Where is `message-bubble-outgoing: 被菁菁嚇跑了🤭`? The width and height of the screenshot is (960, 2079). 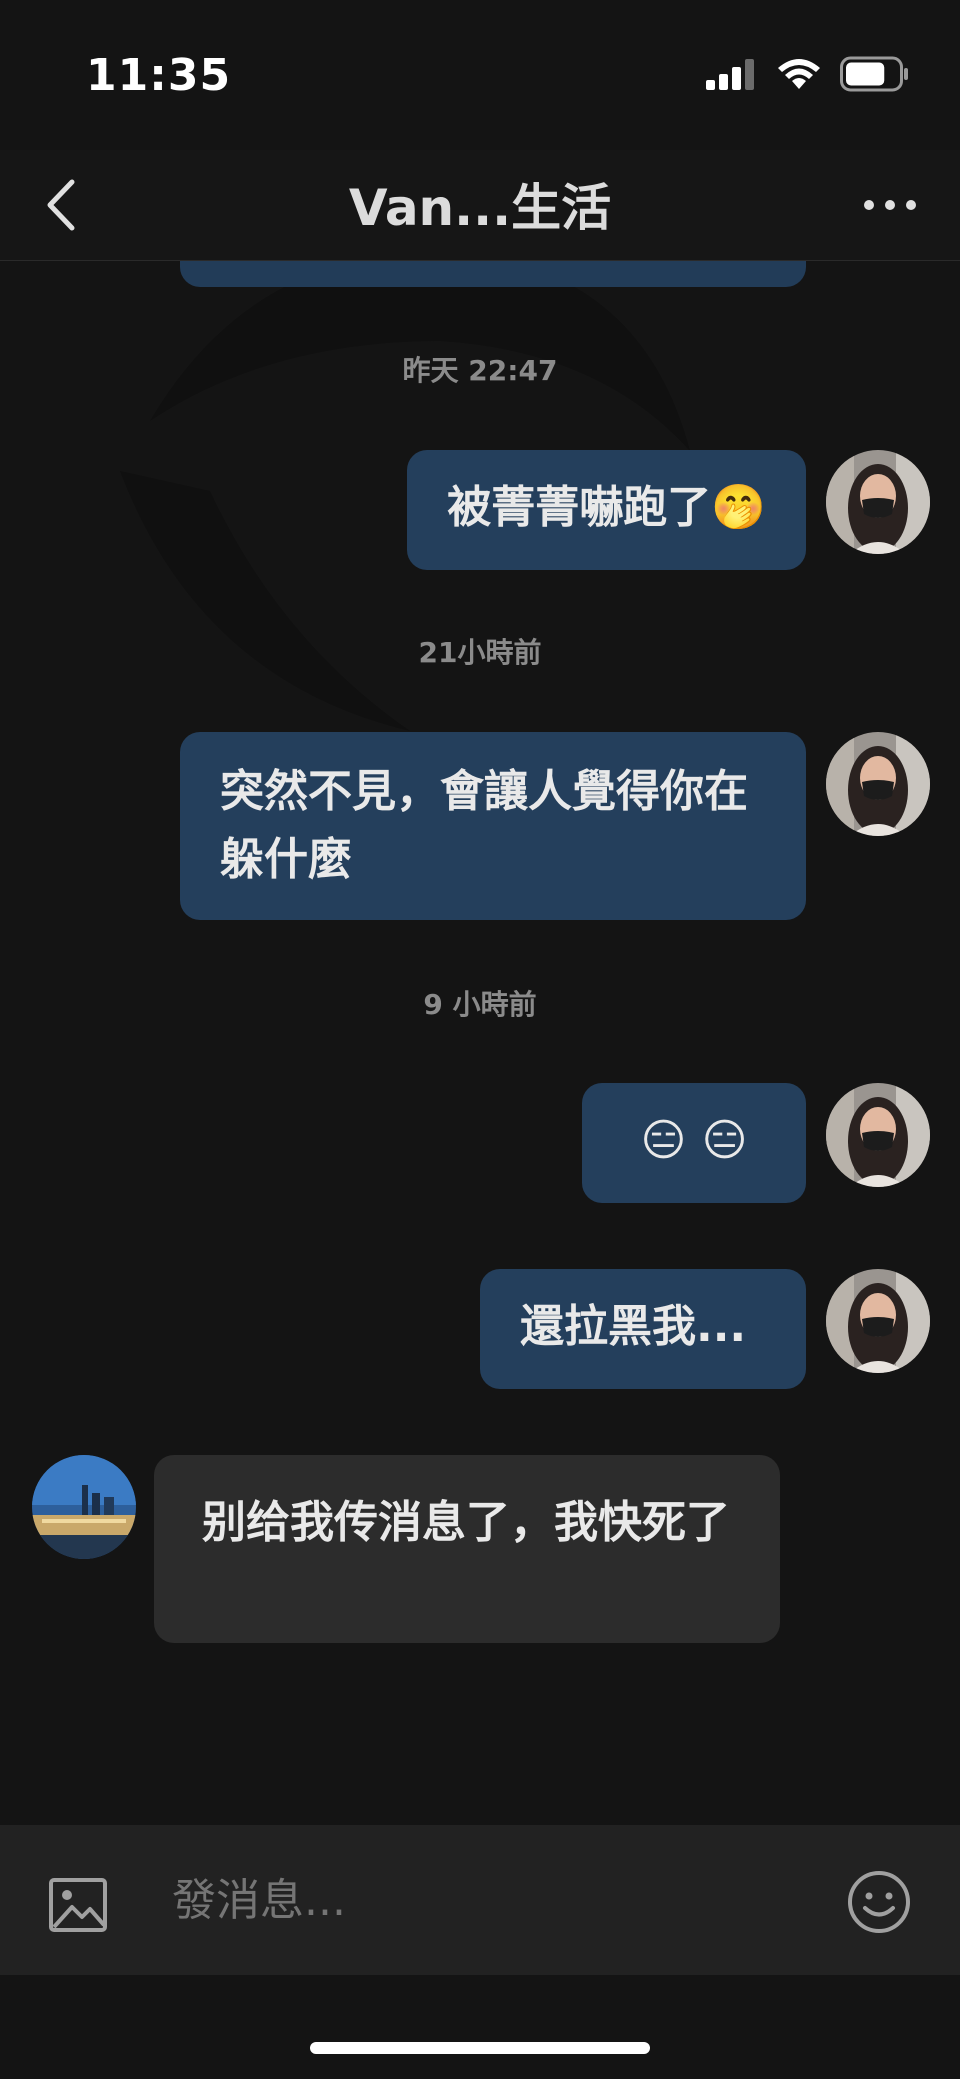 message-bubble-outgoing: 被菁菁嚇跑了🤭 is located at coordinates (606, 510).